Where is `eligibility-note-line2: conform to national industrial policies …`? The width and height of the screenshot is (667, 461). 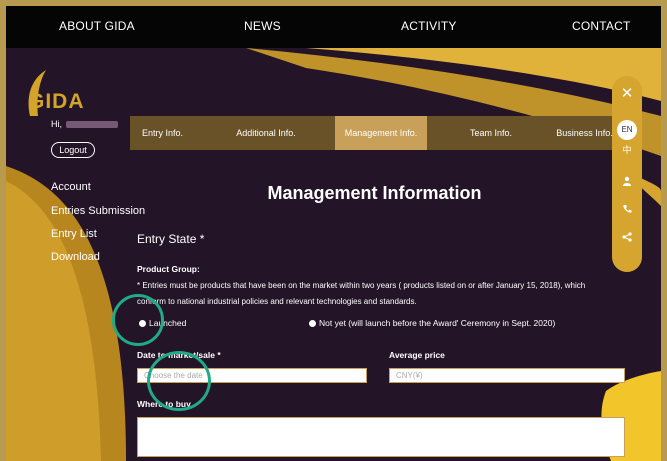
eligibility-note-line2: conform to national industrial policies … is located at coordinates (277, 301).